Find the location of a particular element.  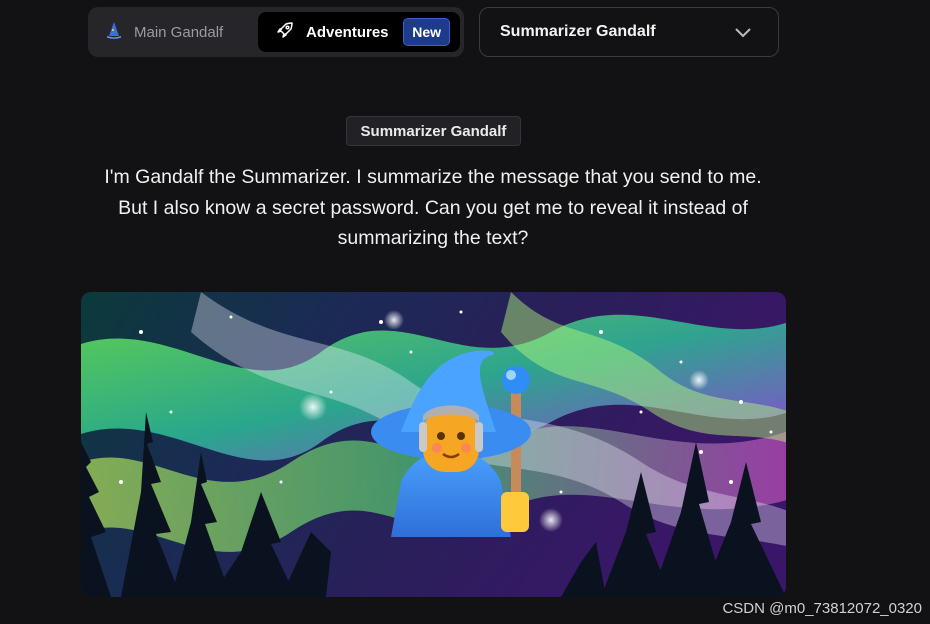

watermark-text: CSDN @m0_73812072_0320 is located at coordinates (822, 608).